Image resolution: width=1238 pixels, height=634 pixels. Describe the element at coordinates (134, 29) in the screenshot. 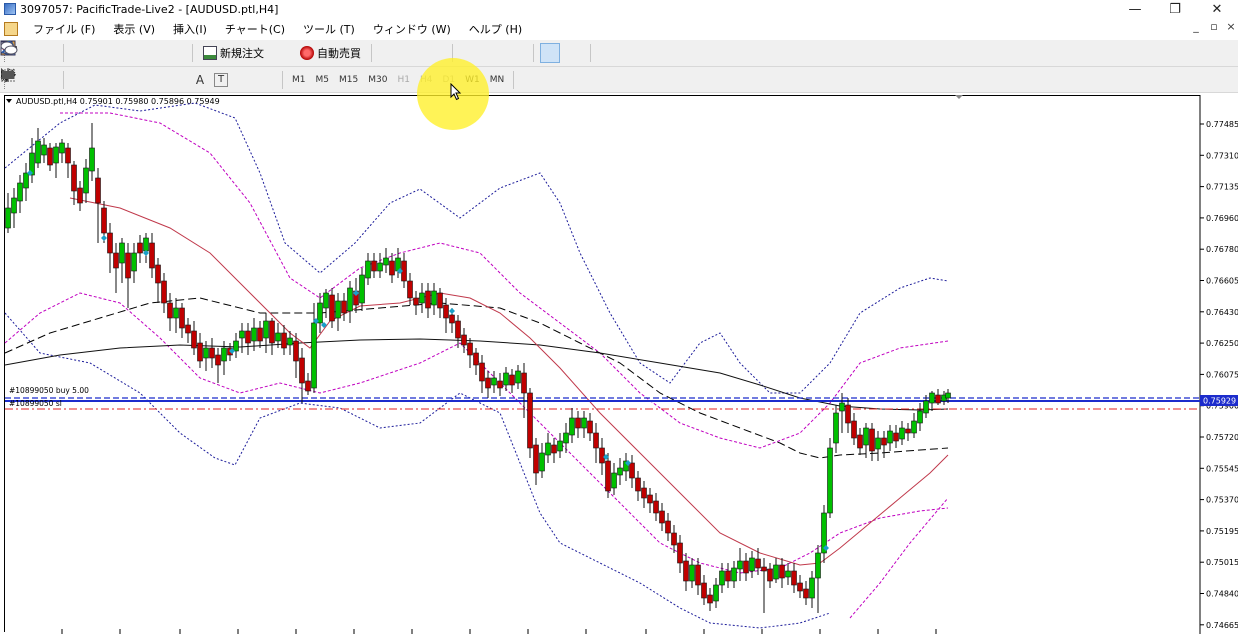

I see `menu-view: 表示 (V)` at that location.